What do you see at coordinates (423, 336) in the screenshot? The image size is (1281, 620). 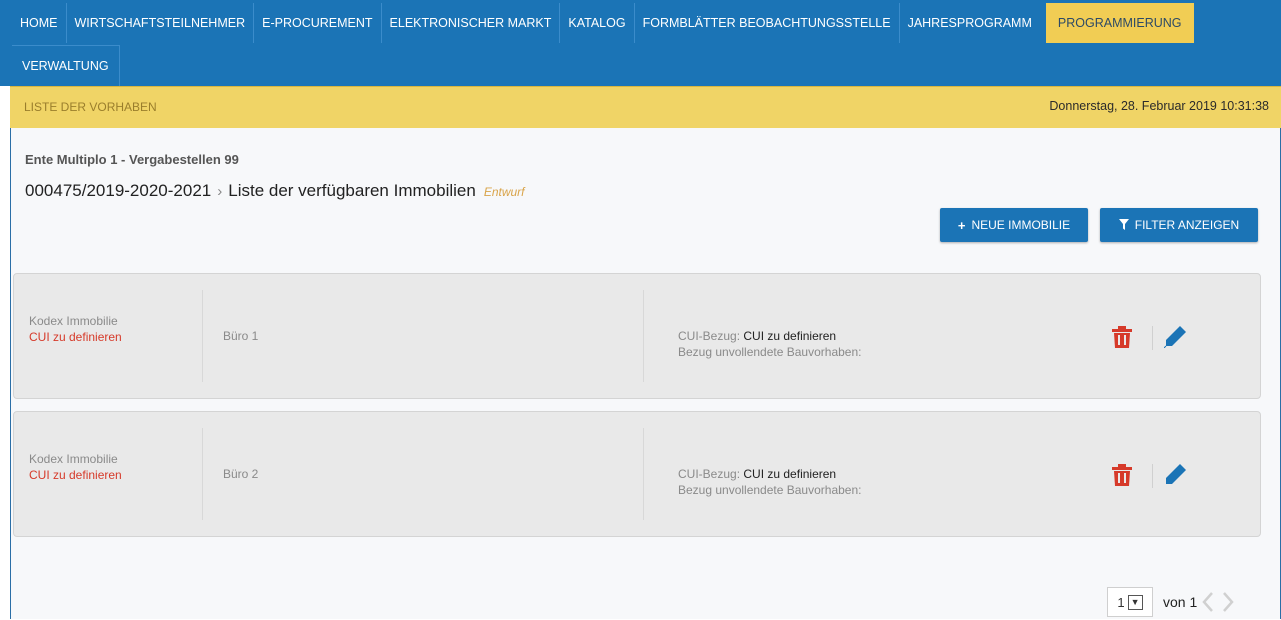 I see `property-name-column: Büro 1` at bounding box center [423, 336].